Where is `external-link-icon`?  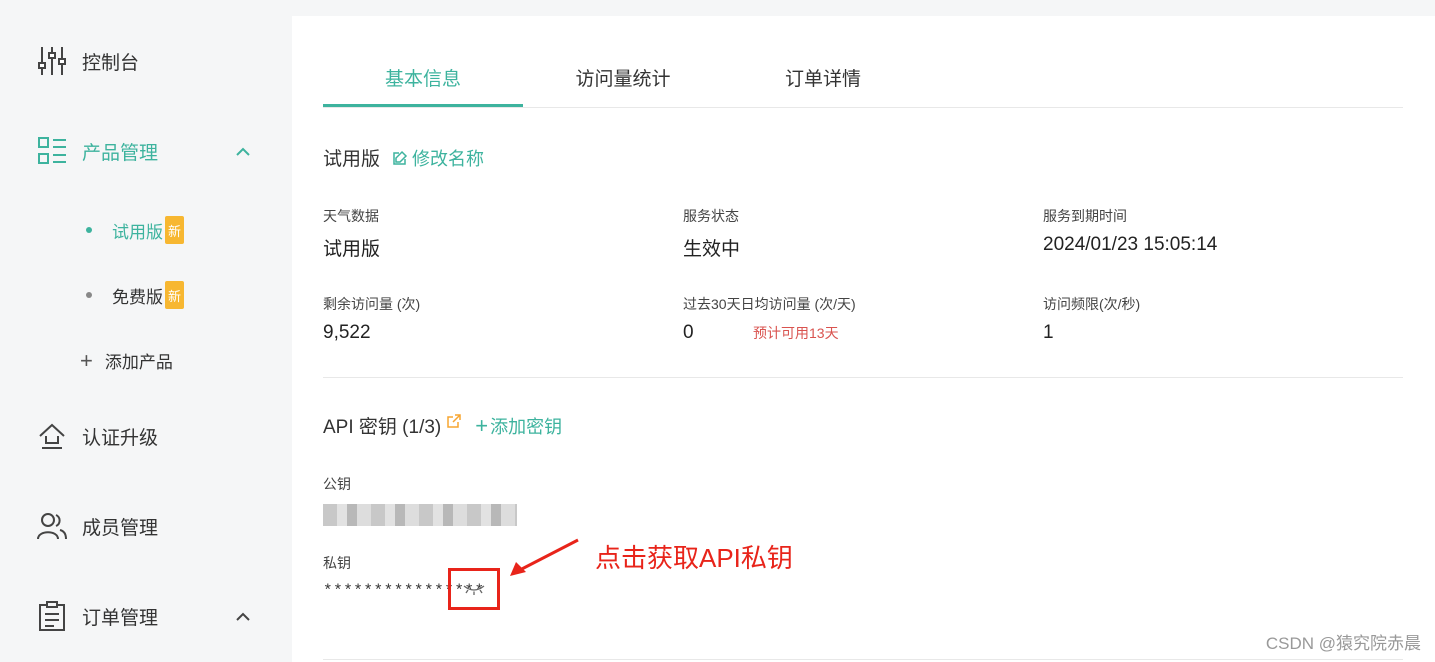
external-link-icon is located at coordinates (454, 420).